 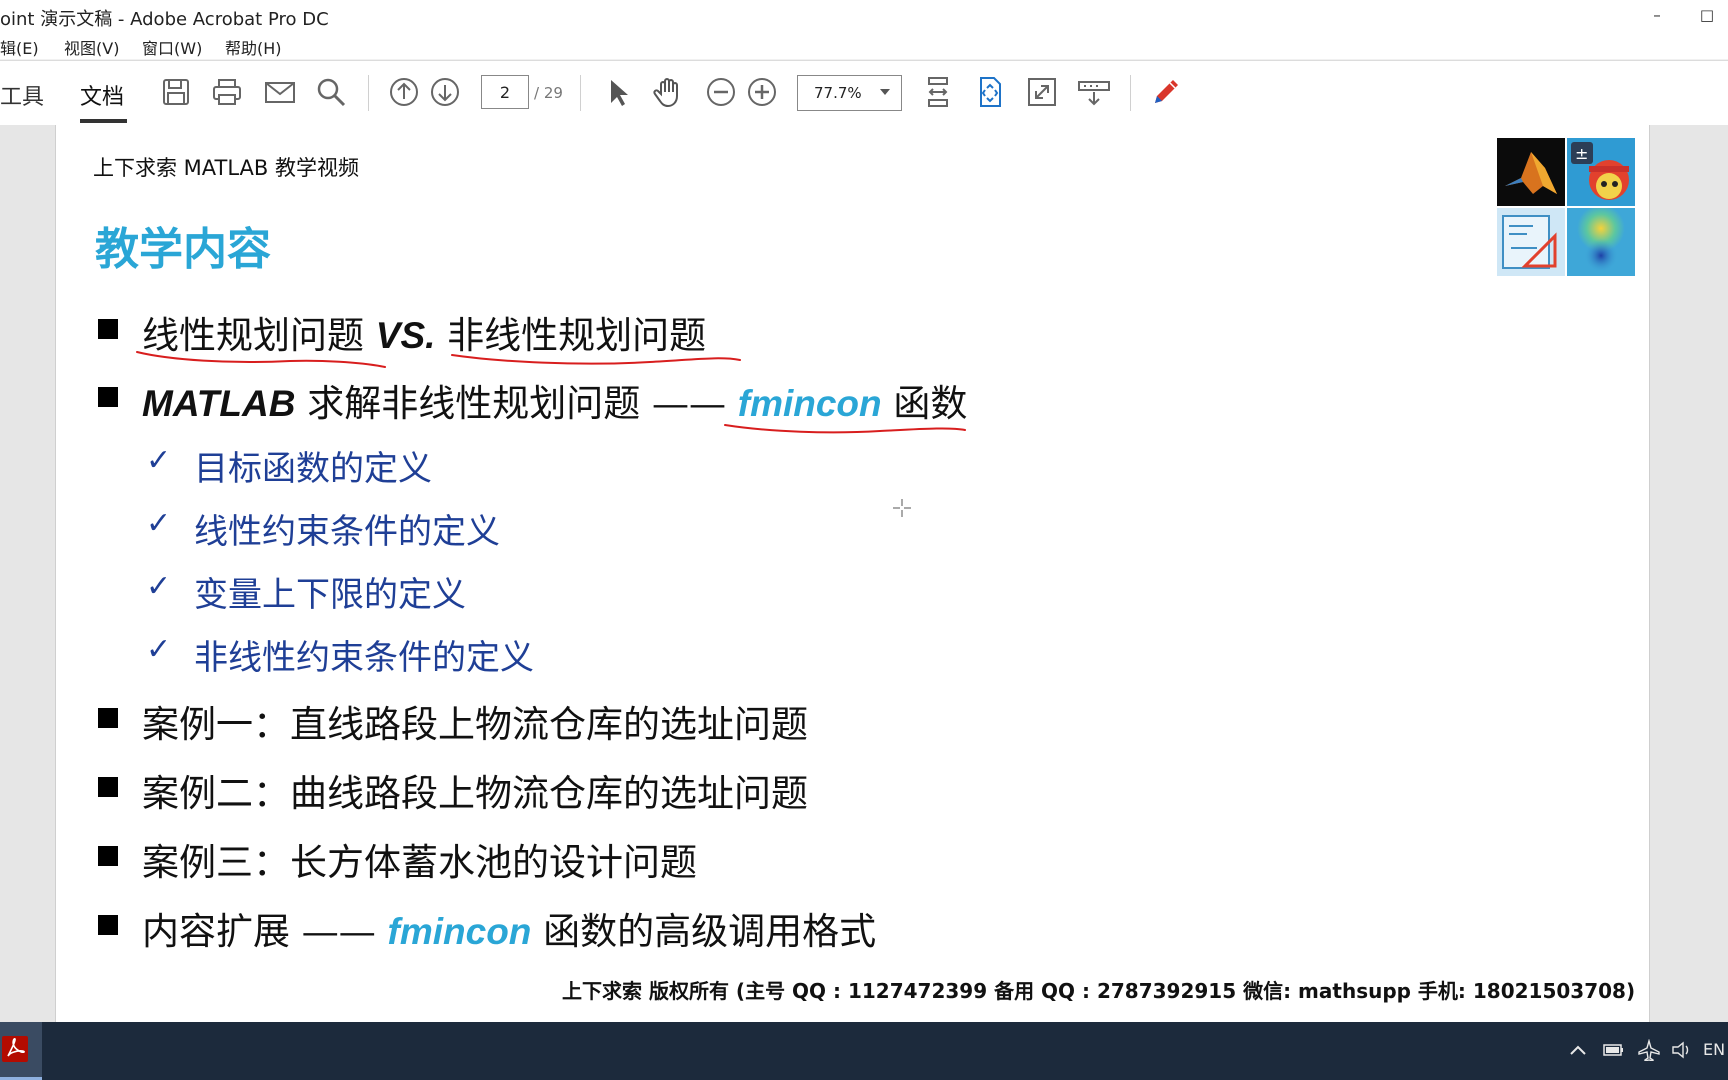 What do you see at coordinates (1682, 1050) in the screenshot?
I see `volume-icon` at bounding box center [1682, 1050].